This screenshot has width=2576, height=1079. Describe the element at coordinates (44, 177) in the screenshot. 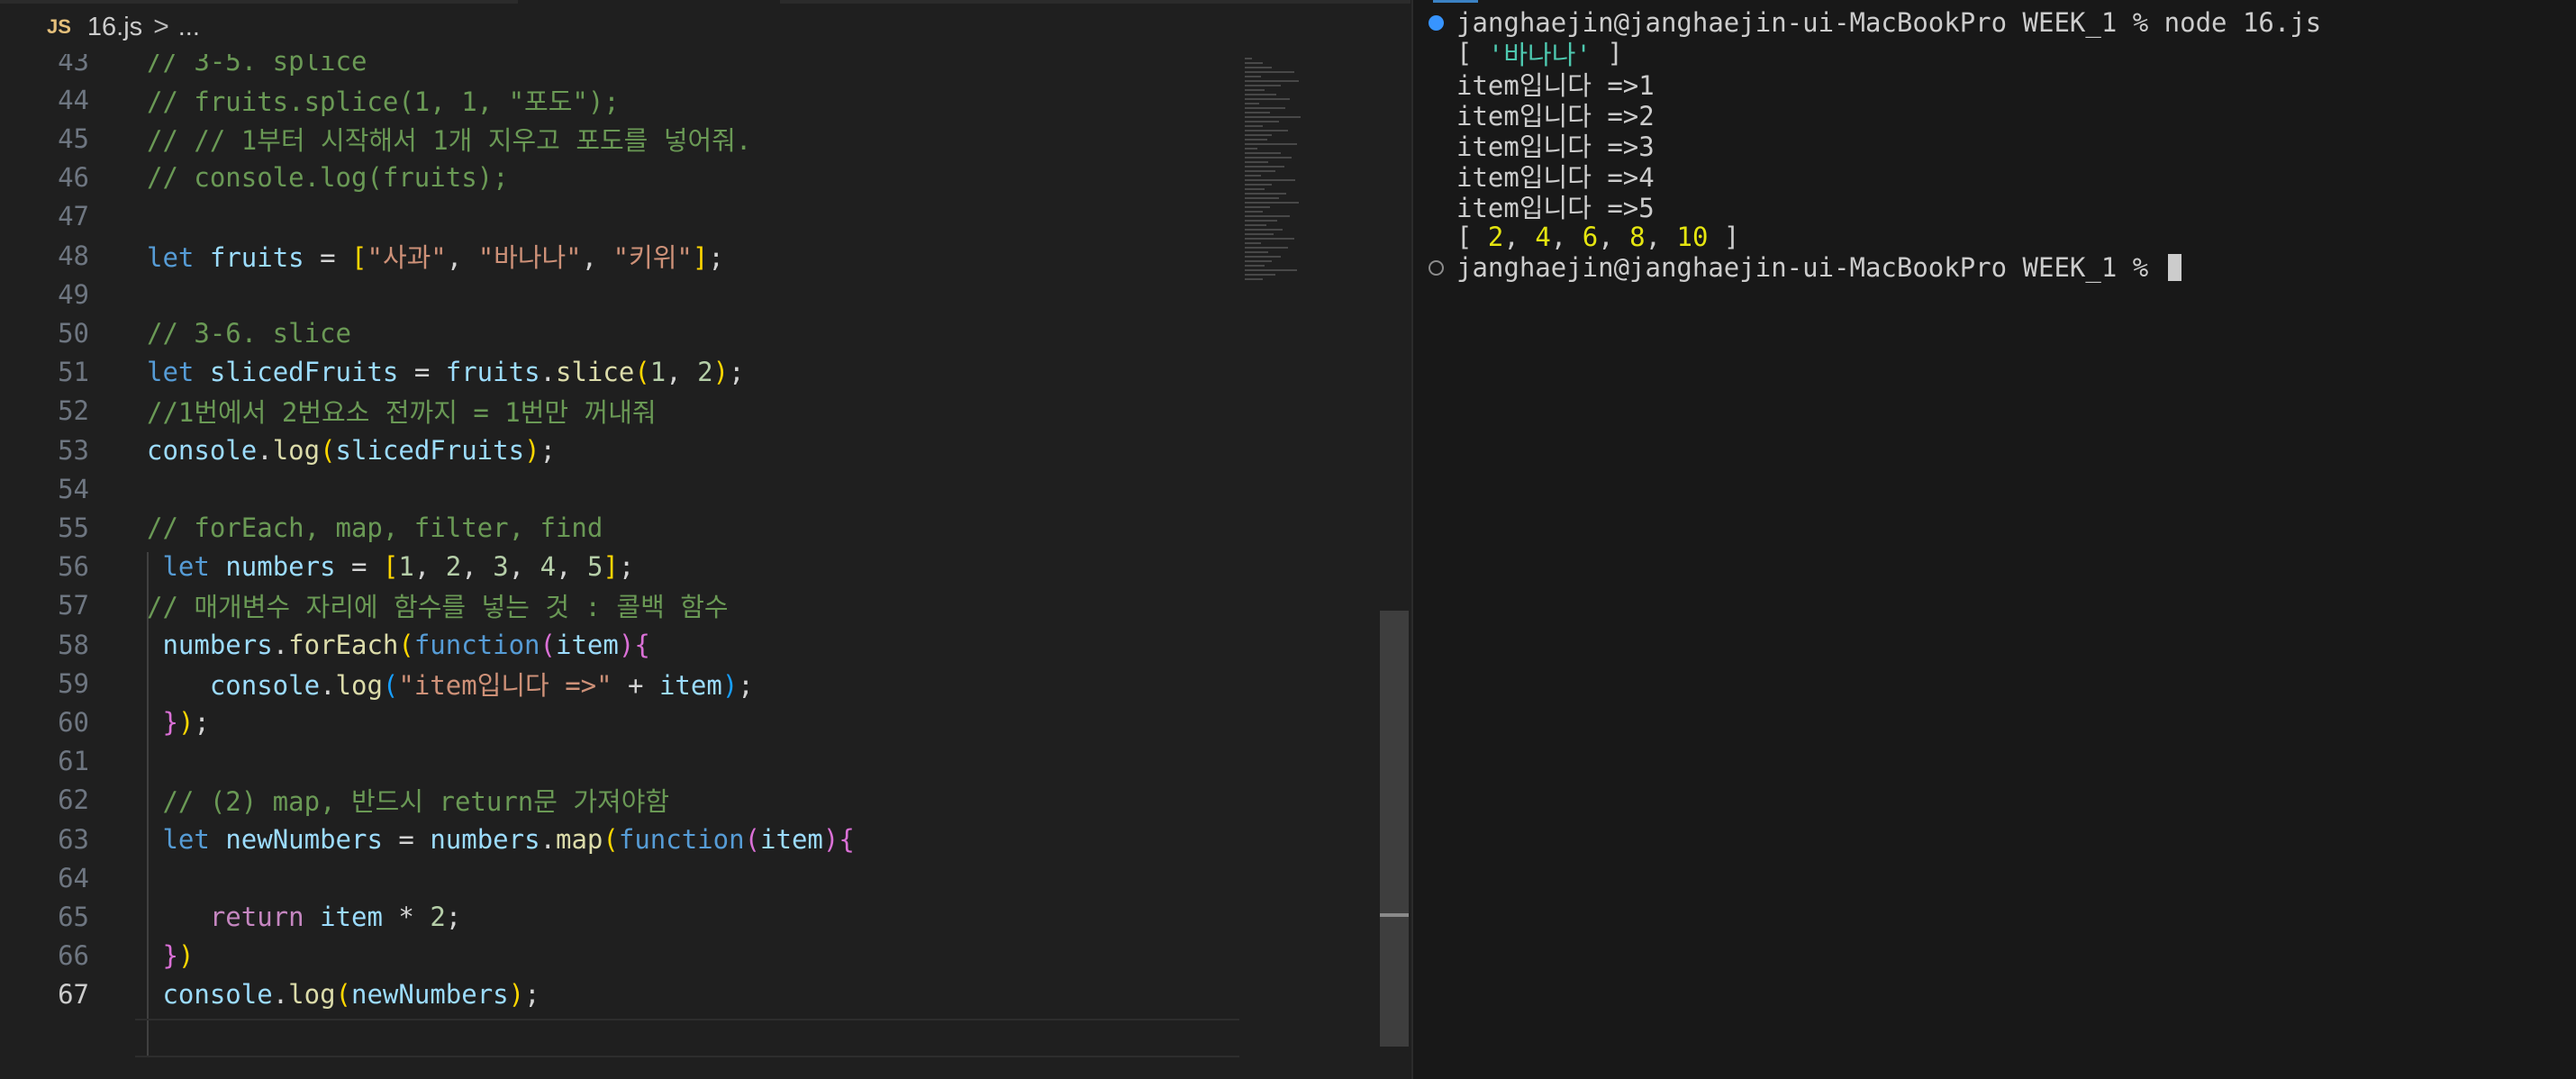

I see `line-number: 46` at that location.